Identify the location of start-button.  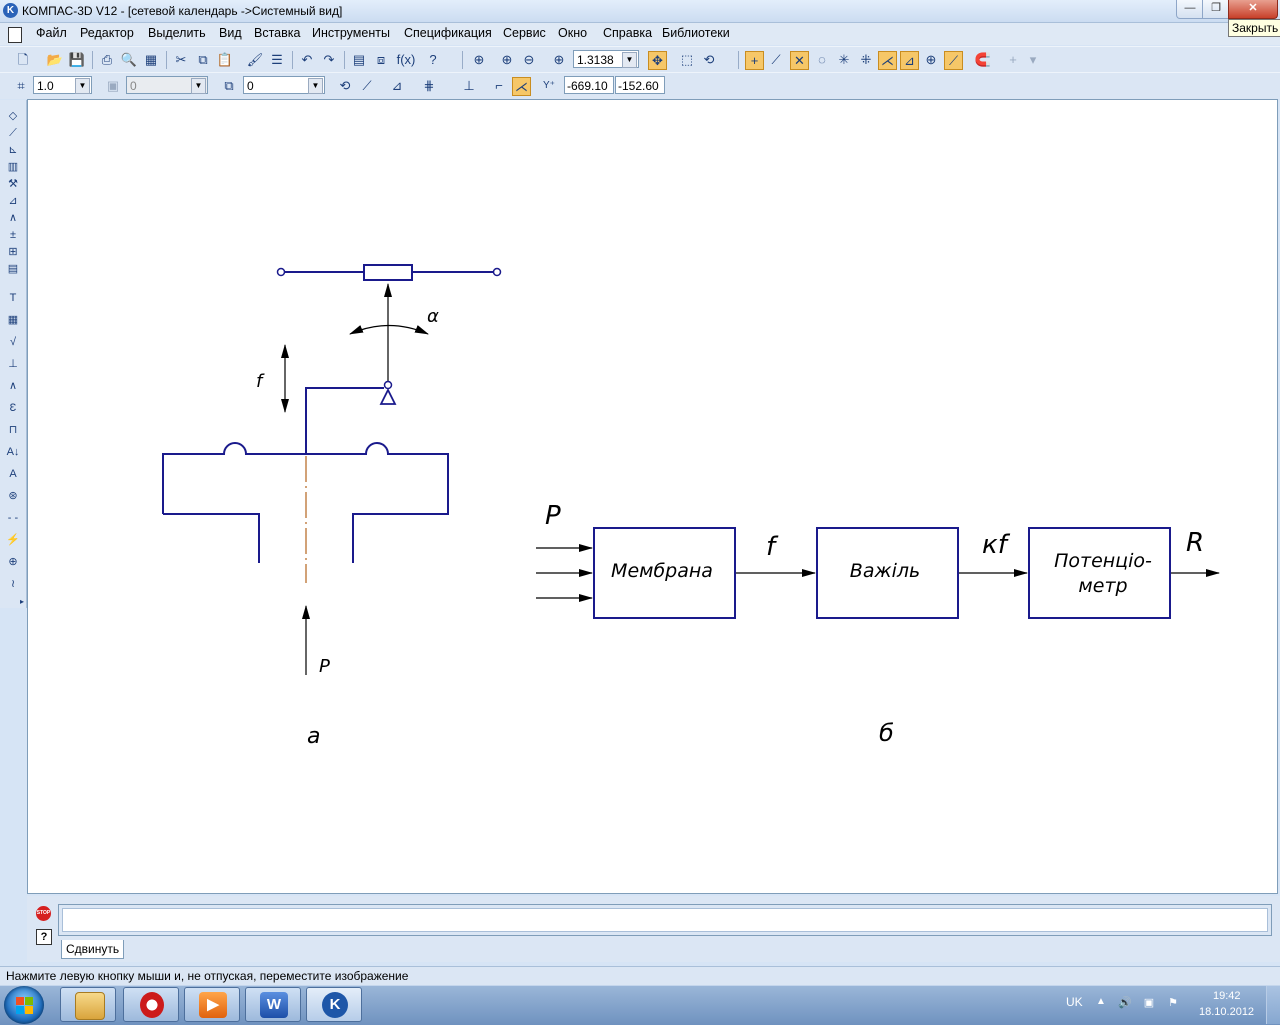
(24, 1005).